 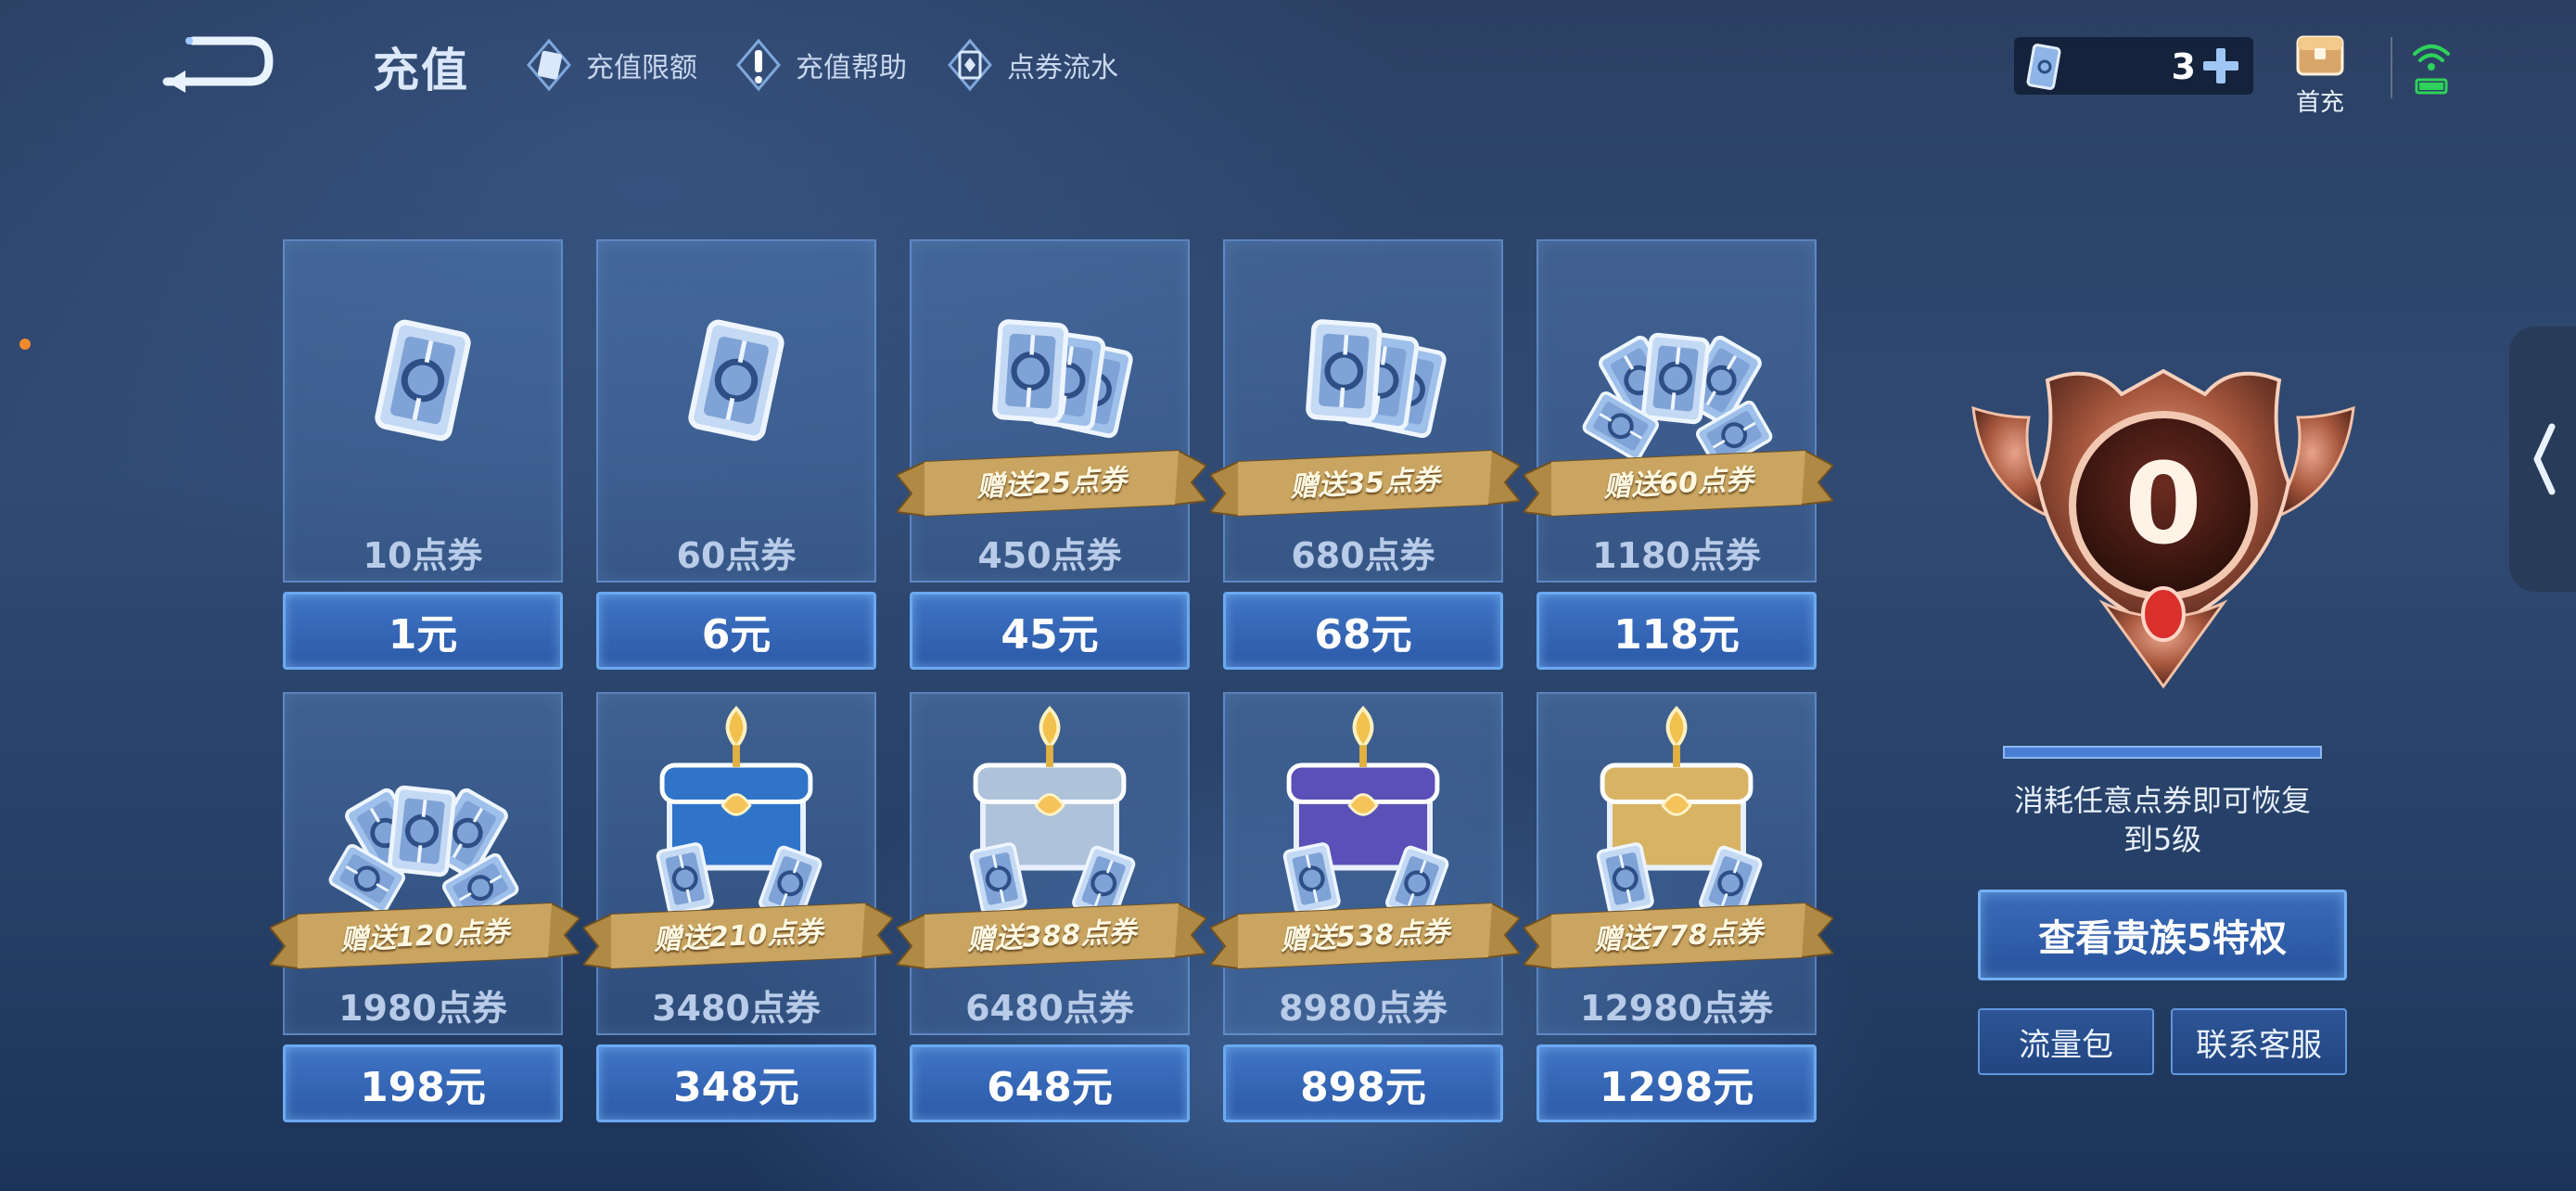 What do you see at coordinates (2163, 935) in the screenshot?
I see `view-privilege-button: 查看贵族5特权` at bounding box center [2163, 935].